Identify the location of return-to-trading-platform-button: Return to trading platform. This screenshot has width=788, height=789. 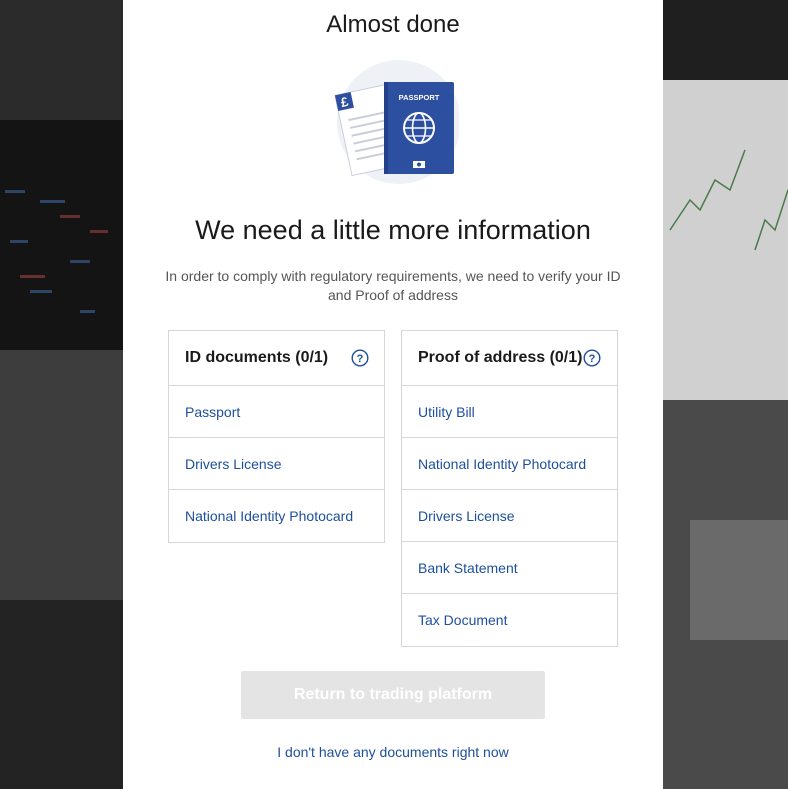
(393, 695).